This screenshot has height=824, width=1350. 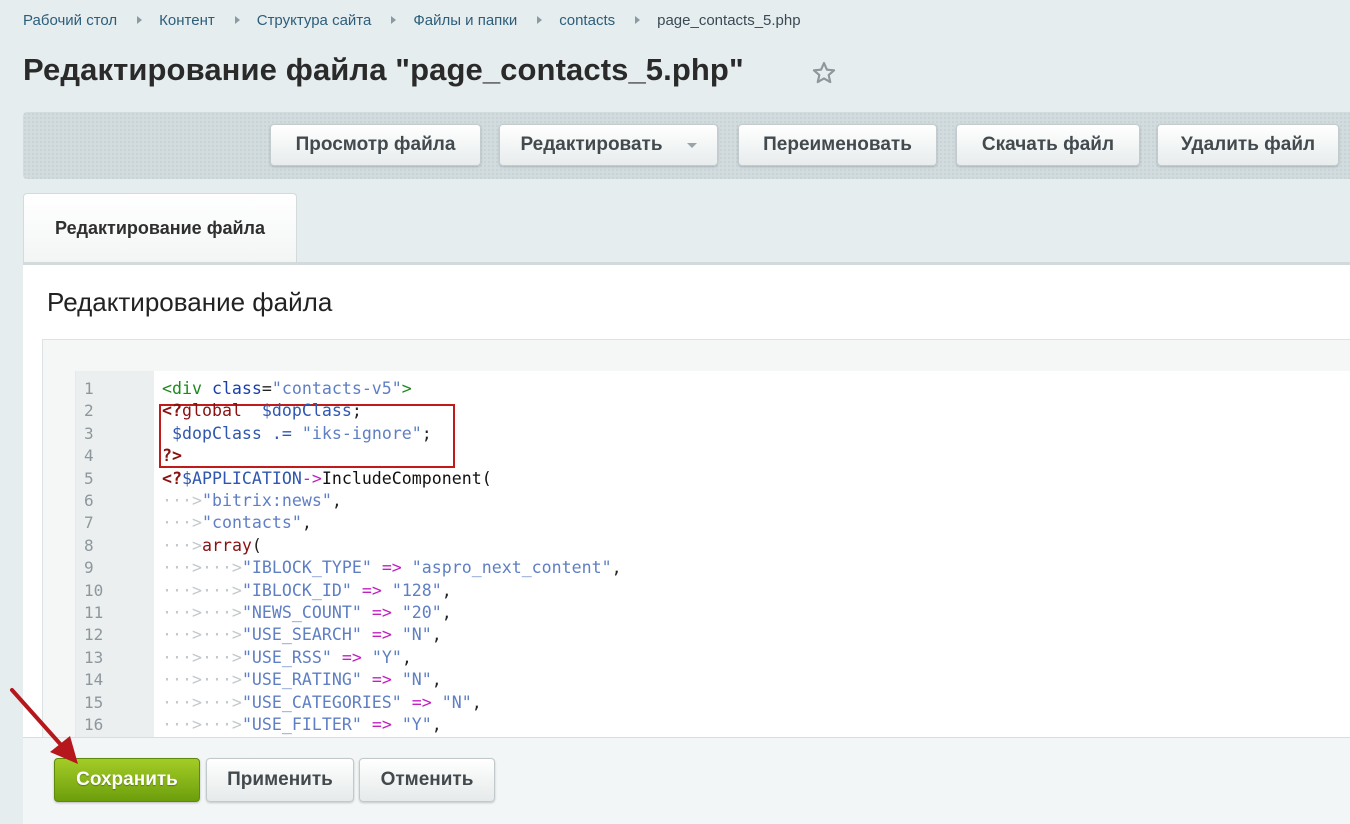 I want to click on code-line: 16 ···>···>"USE_FILTER" => "Y",, so click(x=713, y=725).